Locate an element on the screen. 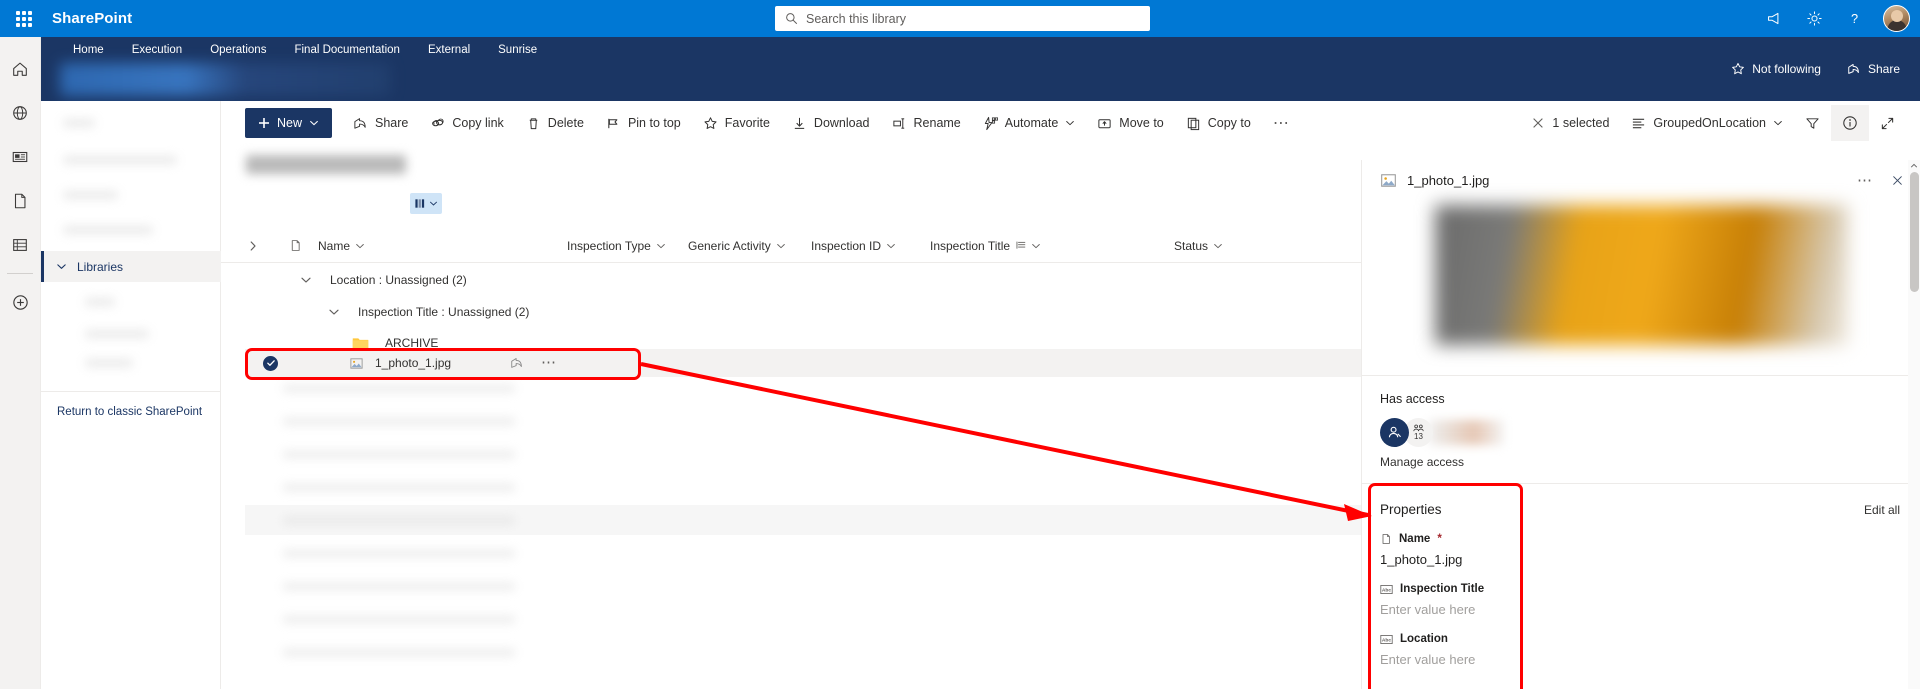 This screenshot has height=689, width=1920. nav-item-sunrise: Sunrise is located at coordinates (517, 50).